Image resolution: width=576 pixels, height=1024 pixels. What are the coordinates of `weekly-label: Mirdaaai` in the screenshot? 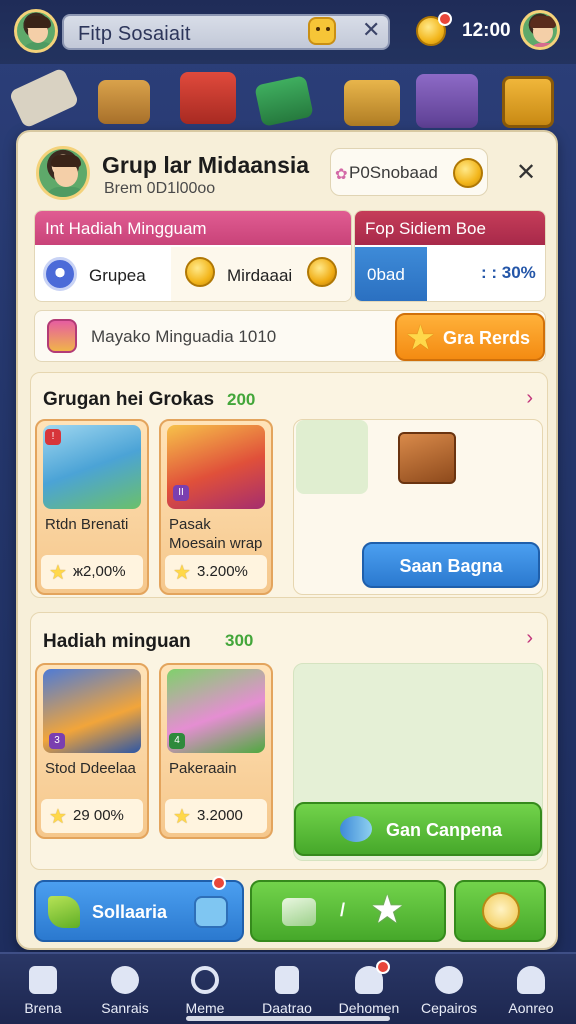 It's located at (259, 283).